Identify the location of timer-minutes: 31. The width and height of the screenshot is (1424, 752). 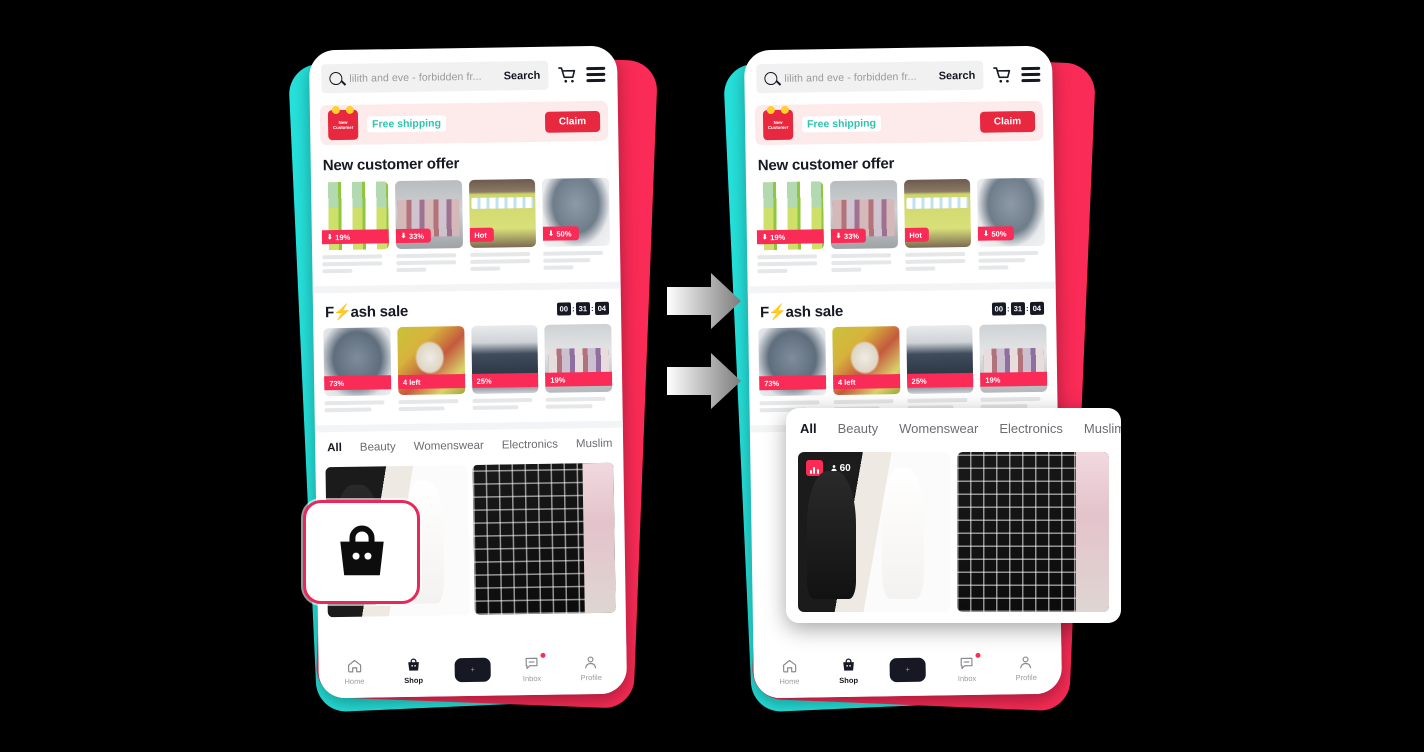
(1018, 308).